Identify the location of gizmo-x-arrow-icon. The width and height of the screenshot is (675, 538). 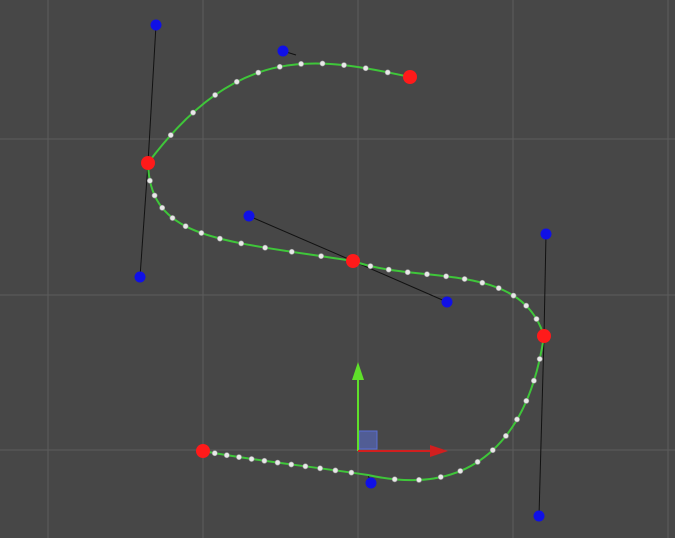
(439, 451).